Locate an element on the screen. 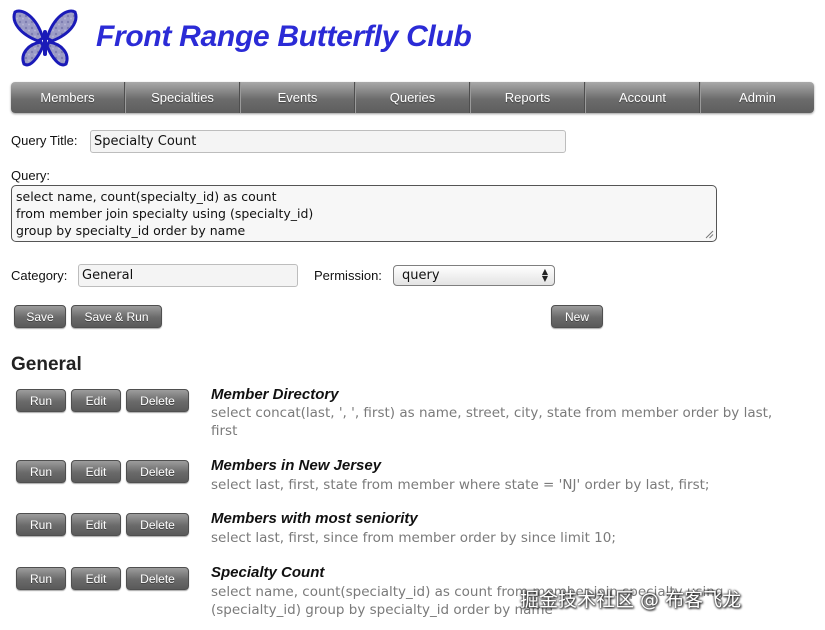  nav-item-queries: Queries is located at coordinates (412, 97).